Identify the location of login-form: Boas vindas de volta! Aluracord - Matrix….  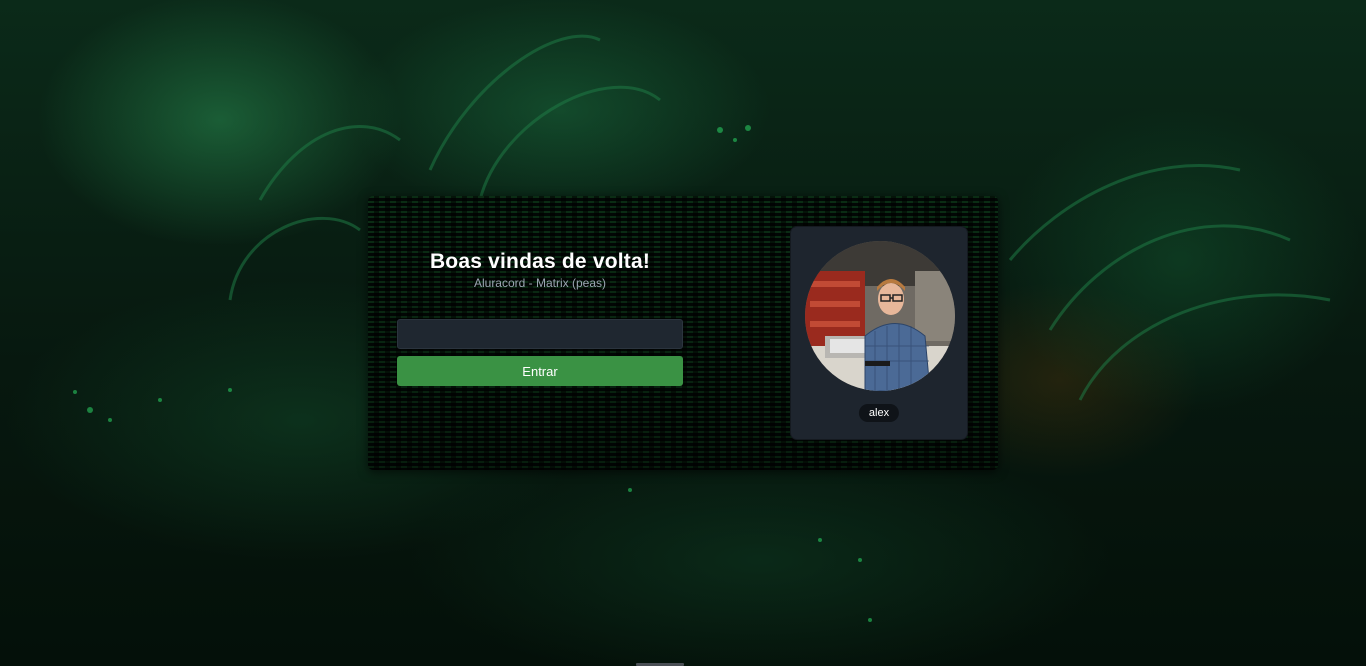
(540, 333).